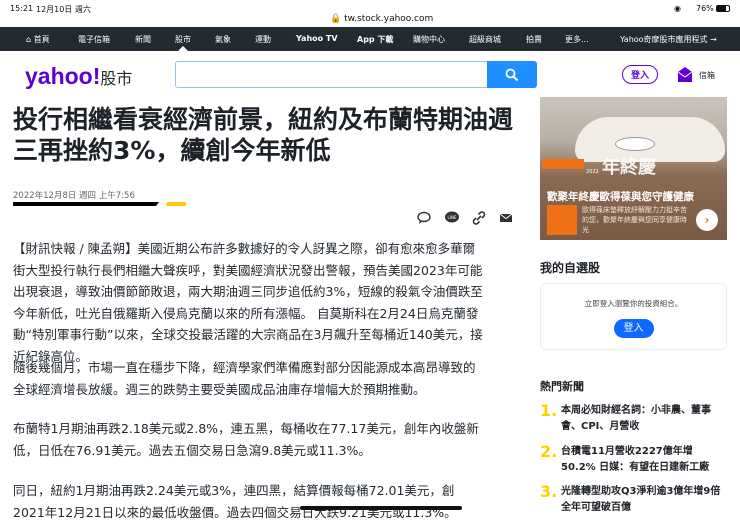 The image size is (740, 523). Describe the element at coordinates (389, 19) in the screenshot. I see `url-text: tw.stock.yahoo.com` at that location.